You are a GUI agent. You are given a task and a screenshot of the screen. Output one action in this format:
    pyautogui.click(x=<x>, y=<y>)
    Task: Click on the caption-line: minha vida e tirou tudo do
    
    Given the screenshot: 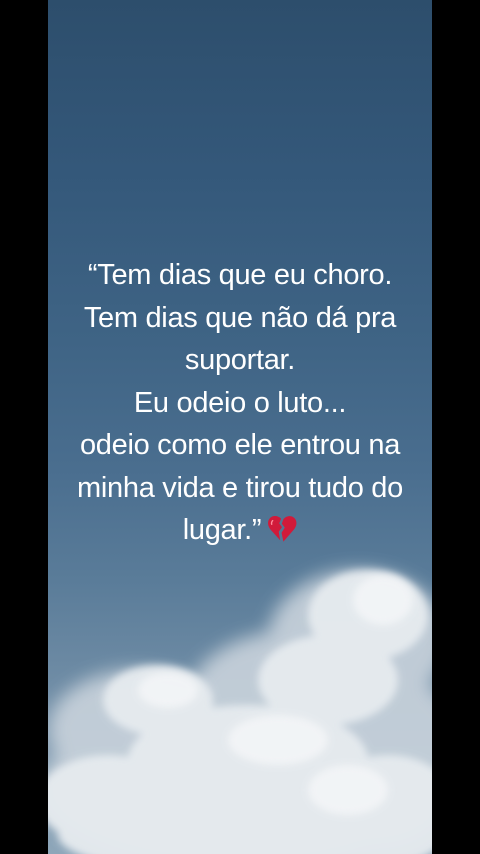 What is the action you would take?
    pyautogui.click(x=240, y=487)
    